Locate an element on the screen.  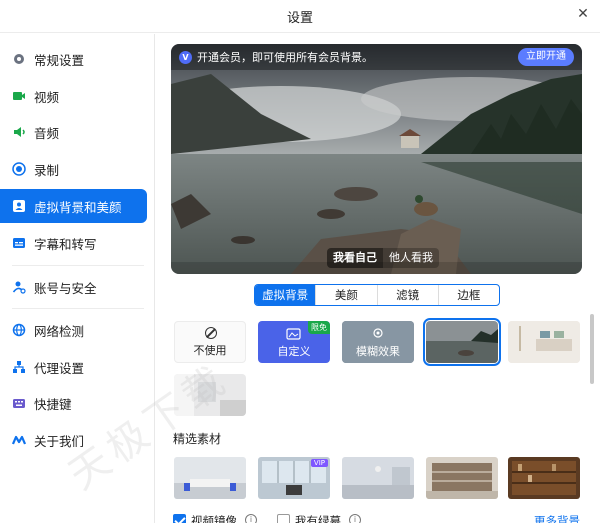
video-camera-icon is located at coordinates (19, 96).